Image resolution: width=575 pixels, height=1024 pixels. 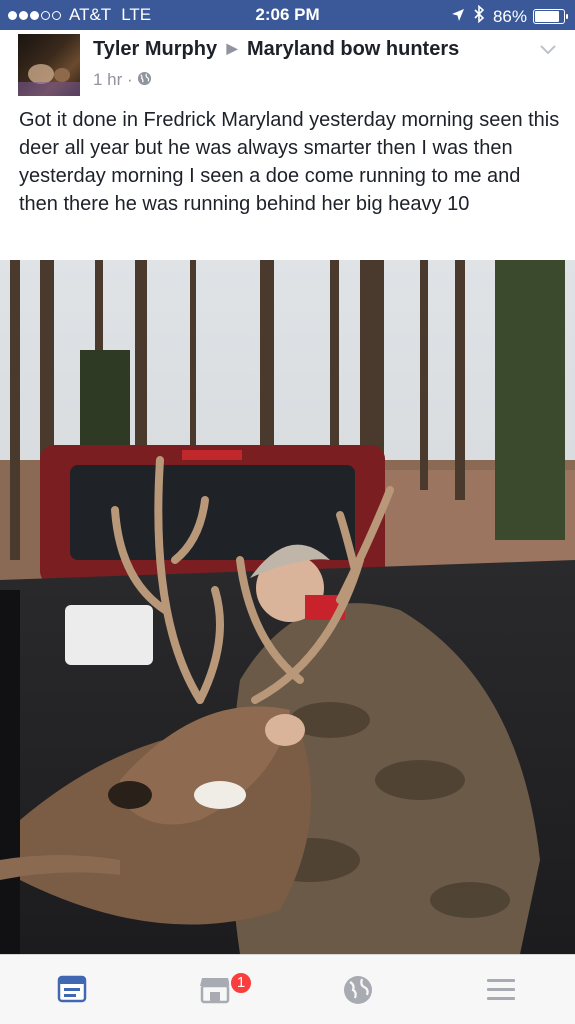 I want to click on chevron-down-icon, so click(x=548, y=49).